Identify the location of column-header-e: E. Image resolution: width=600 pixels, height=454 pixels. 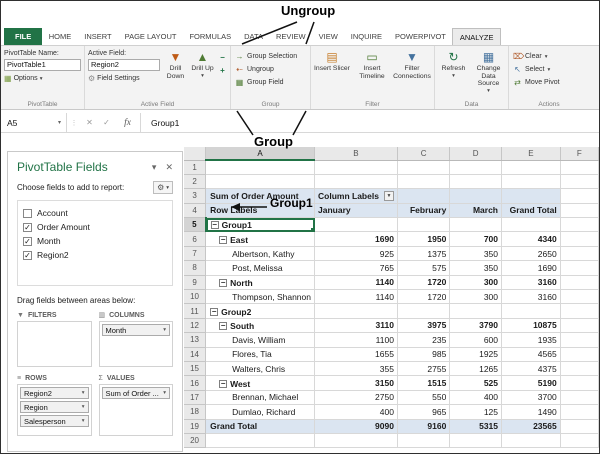
(531, 154).